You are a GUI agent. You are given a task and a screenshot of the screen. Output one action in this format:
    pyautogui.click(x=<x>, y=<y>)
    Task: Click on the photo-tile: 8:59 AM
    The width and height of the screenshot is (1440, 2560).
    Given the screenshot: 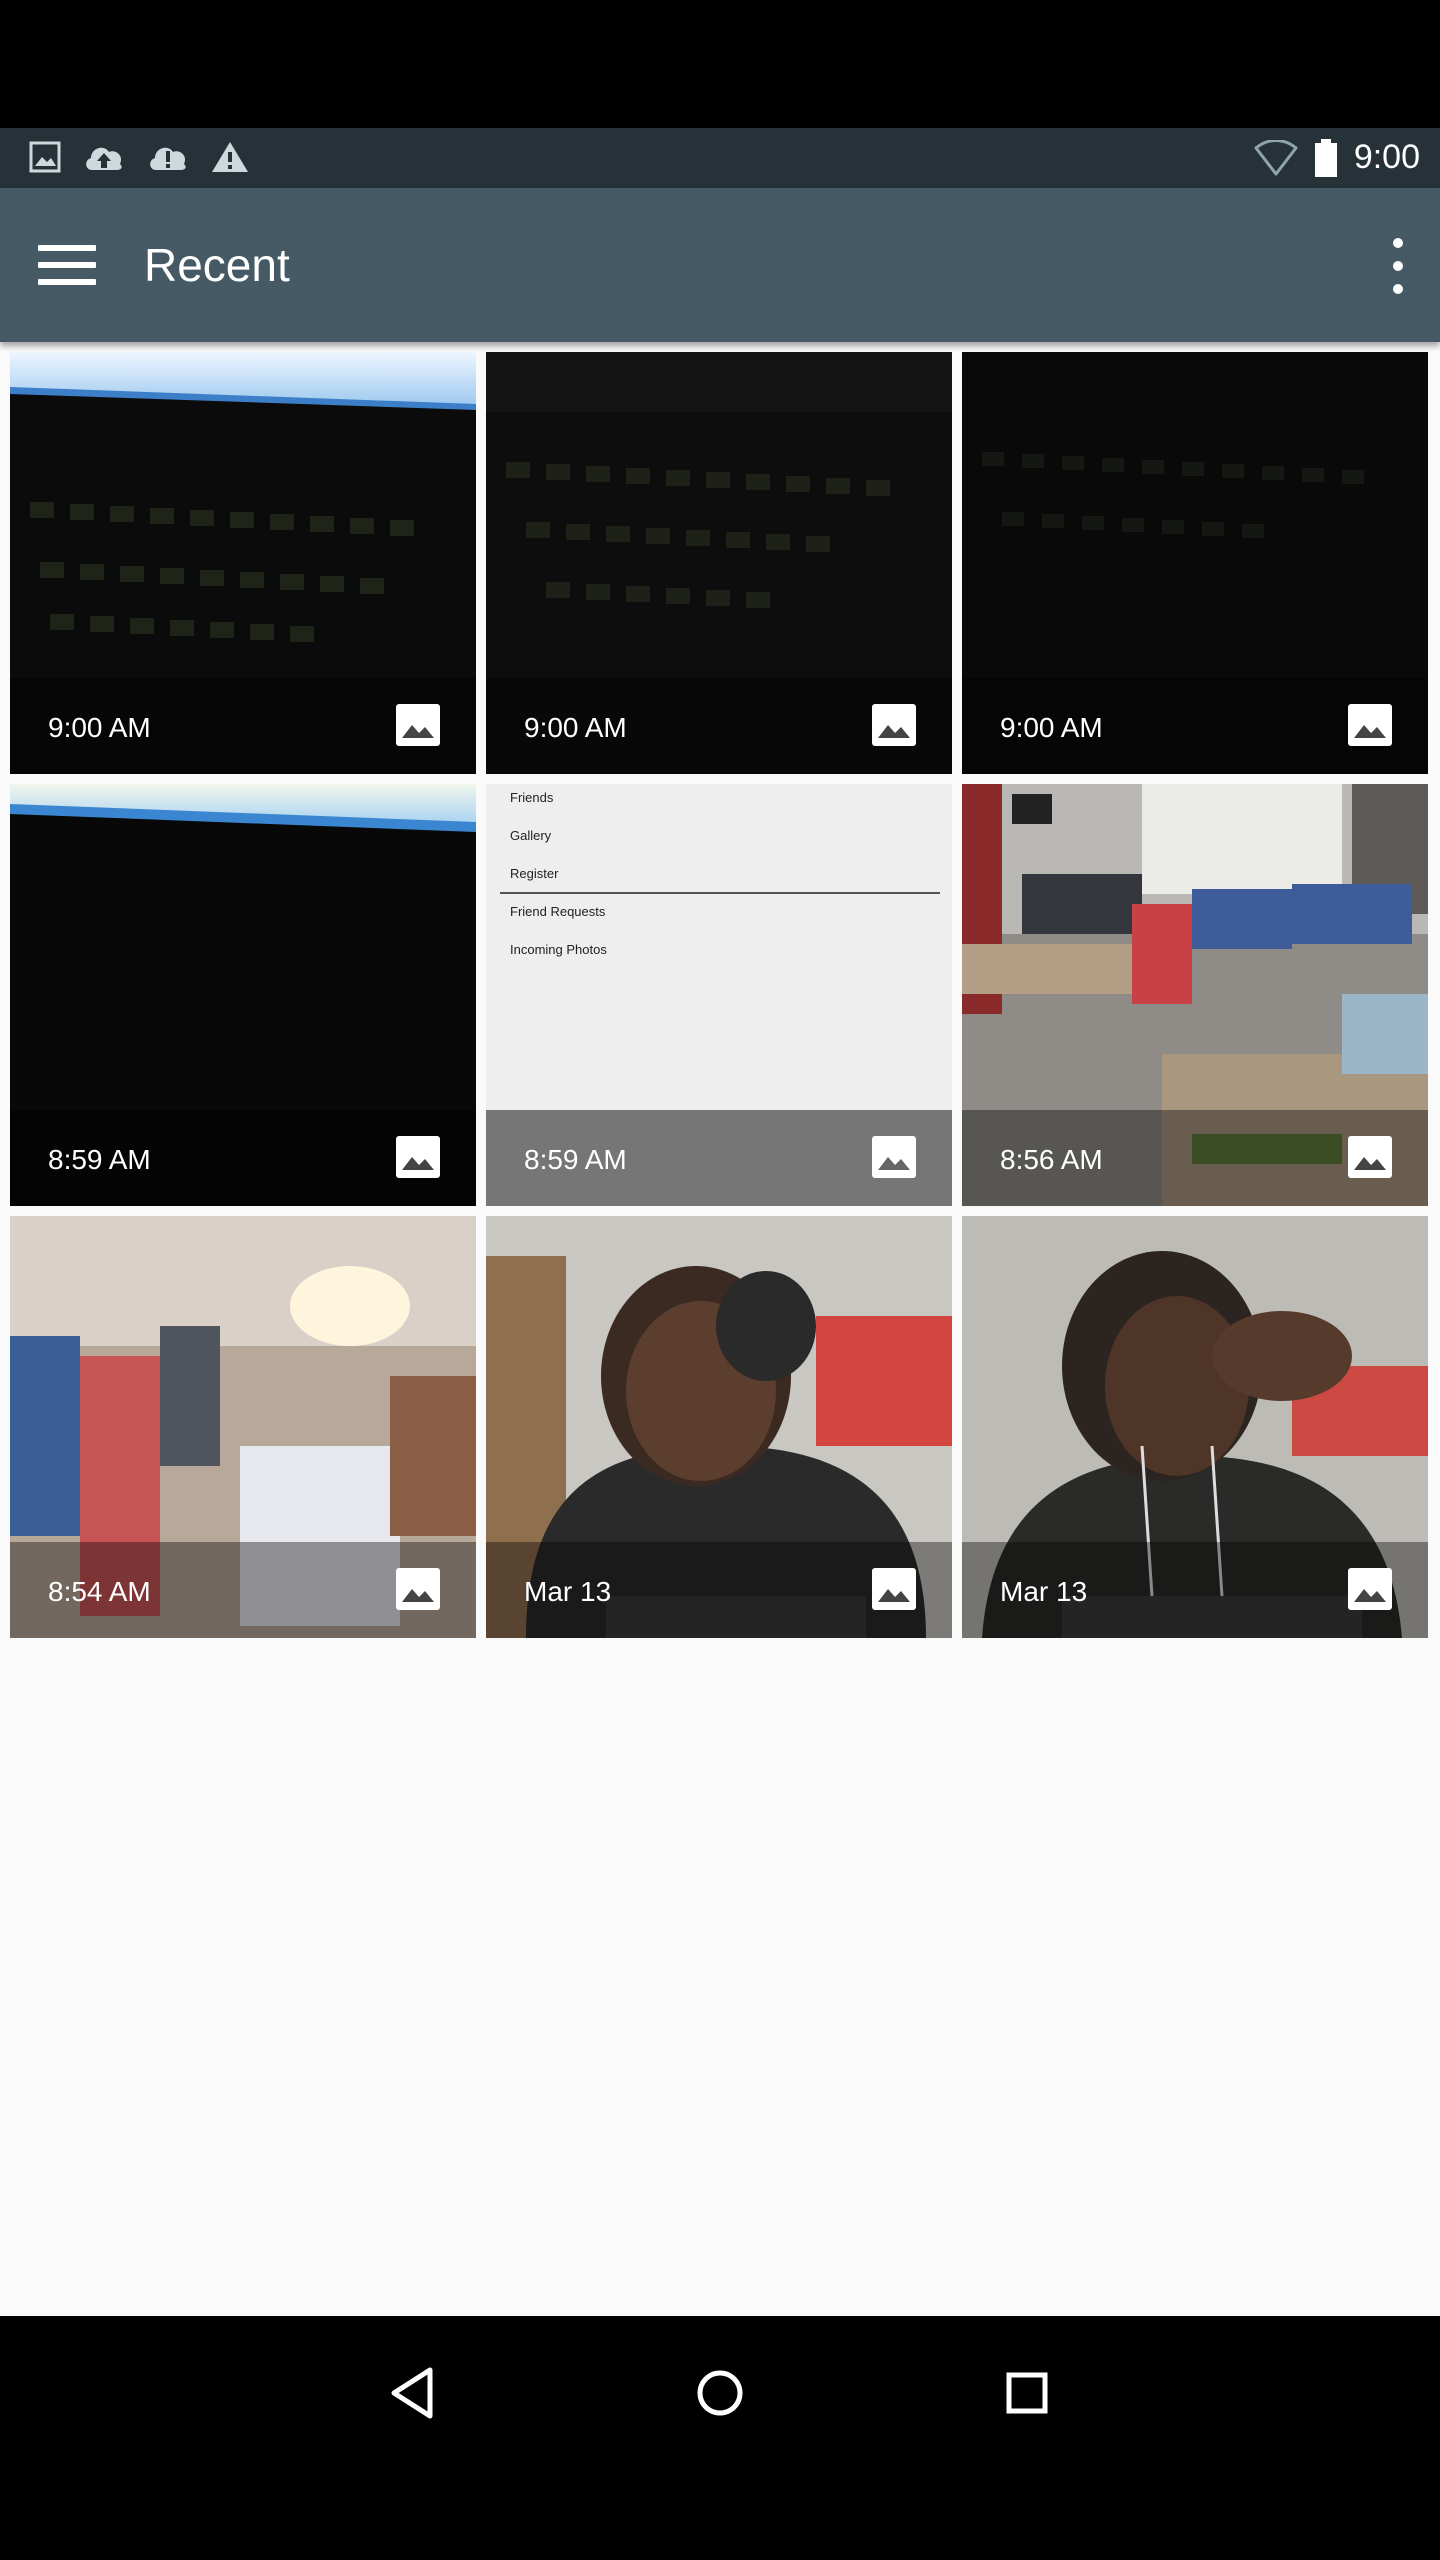 What is the action you would take?
    pyautogui.click(x=243, y=995)
    